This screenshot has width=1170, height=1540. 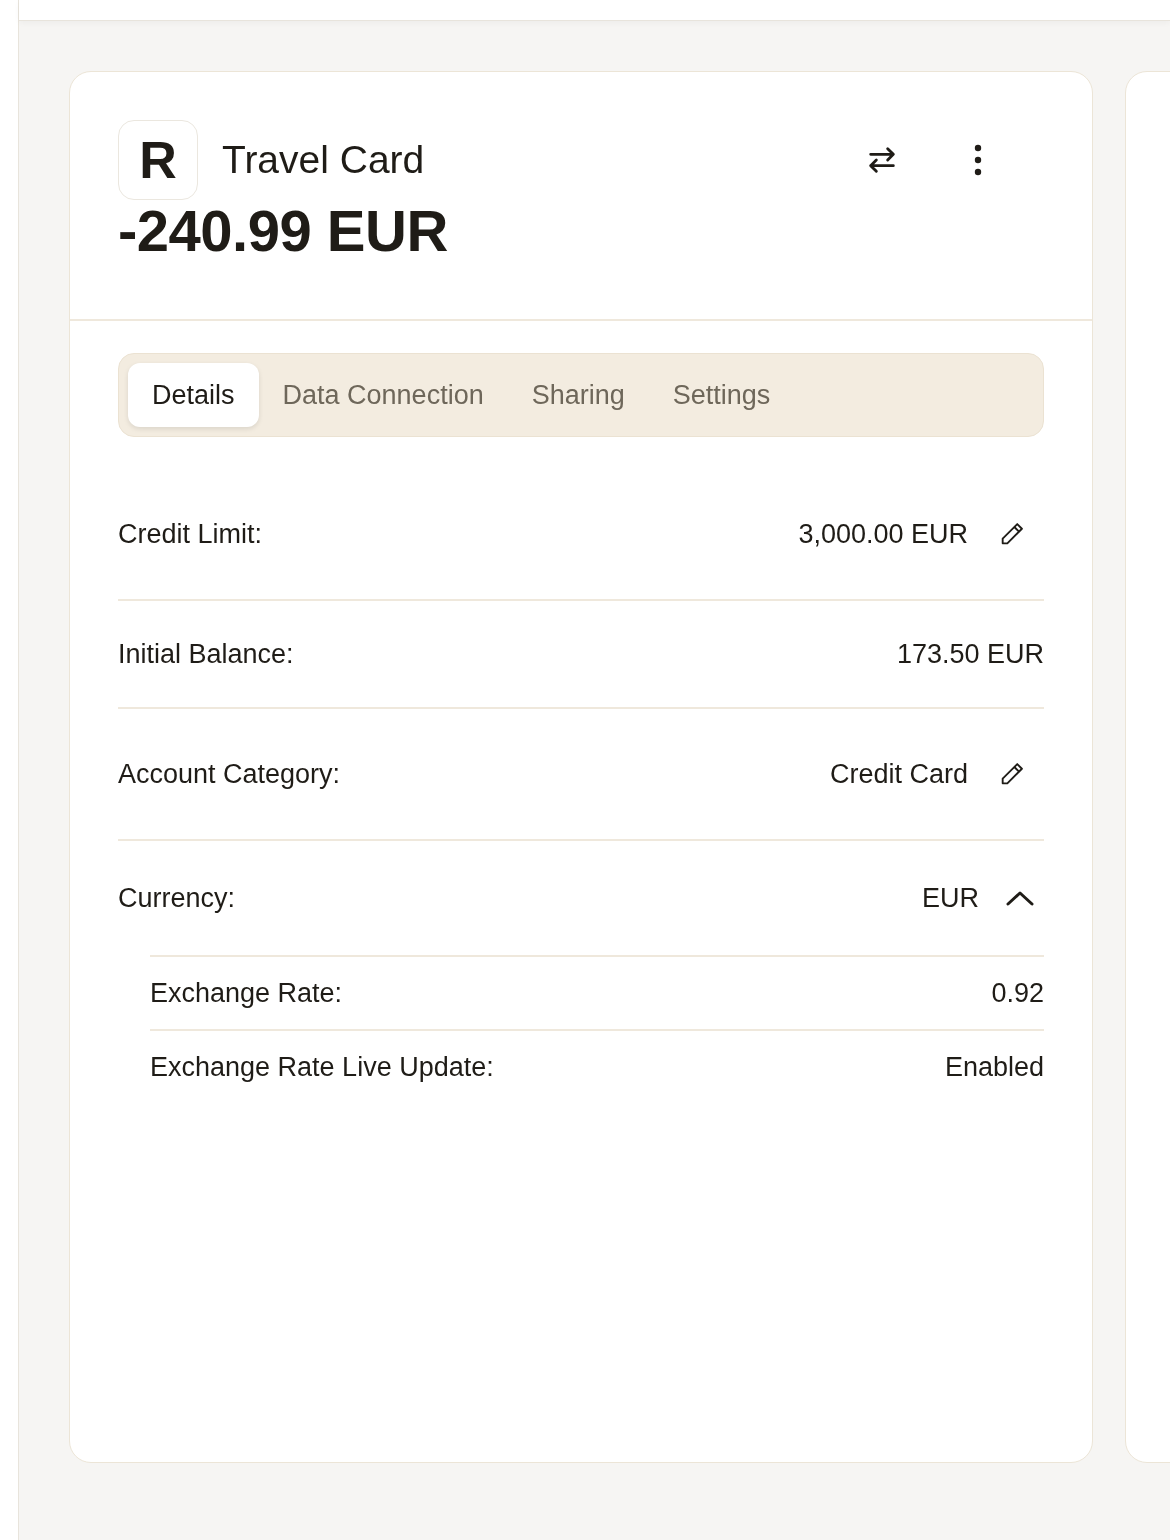 I want to click on account-balance: -240.99 EUR, so click(x=283, y=230).